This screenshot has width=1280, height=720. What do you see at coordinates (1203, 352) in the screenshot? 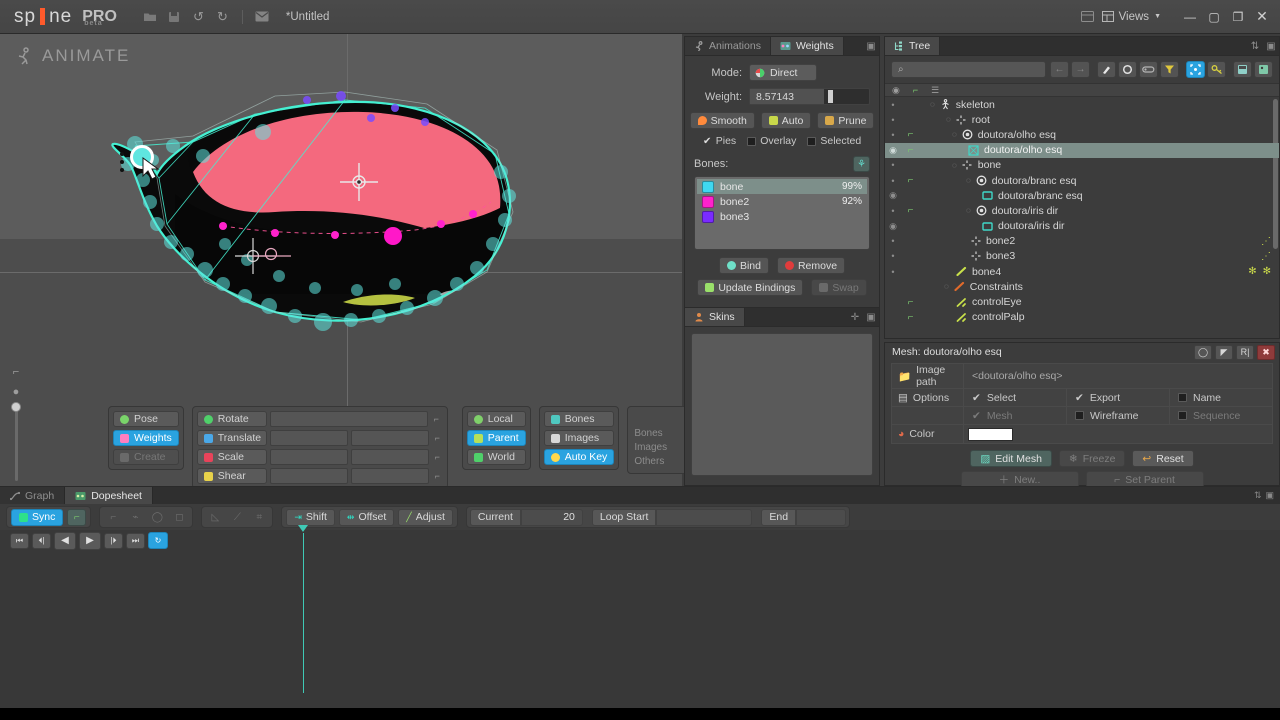
I see `circle-icon: ◯` at bounding box center [1203, 352].